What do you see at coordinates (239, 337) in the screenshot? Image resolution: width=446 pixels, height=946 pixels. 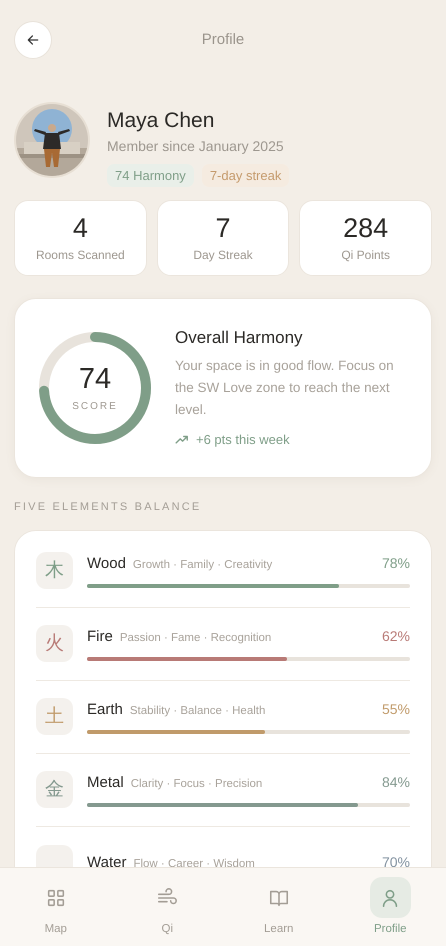 I see `harmony-title: Overall Harmony` at bounding box center [239, 337].